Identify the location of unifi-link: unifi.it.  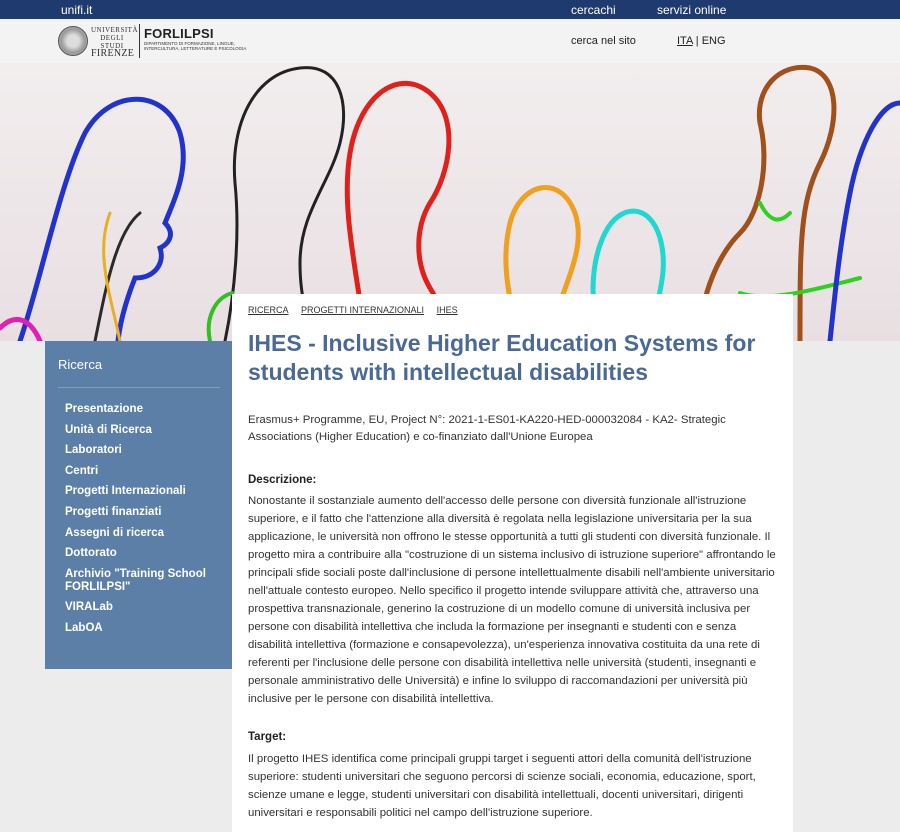
(76, 10).